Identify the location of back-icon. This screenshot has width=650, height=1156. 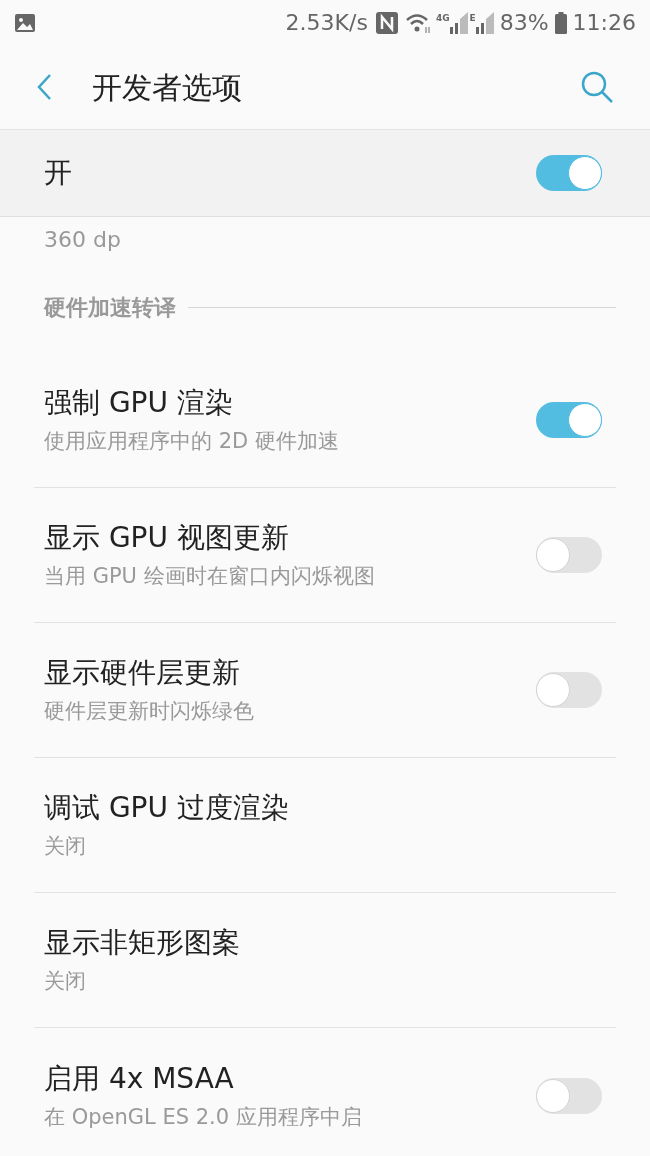
(44, 87).